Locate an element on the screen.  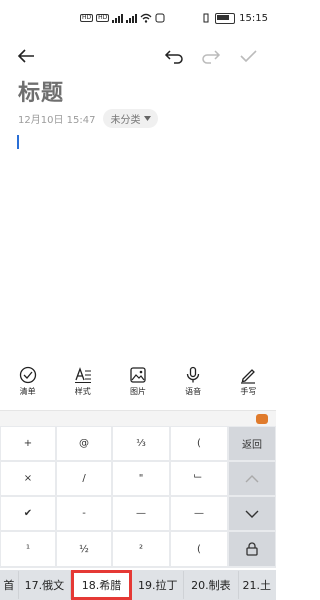
status-indicators: HD HD is located at coordinates (122, 18).